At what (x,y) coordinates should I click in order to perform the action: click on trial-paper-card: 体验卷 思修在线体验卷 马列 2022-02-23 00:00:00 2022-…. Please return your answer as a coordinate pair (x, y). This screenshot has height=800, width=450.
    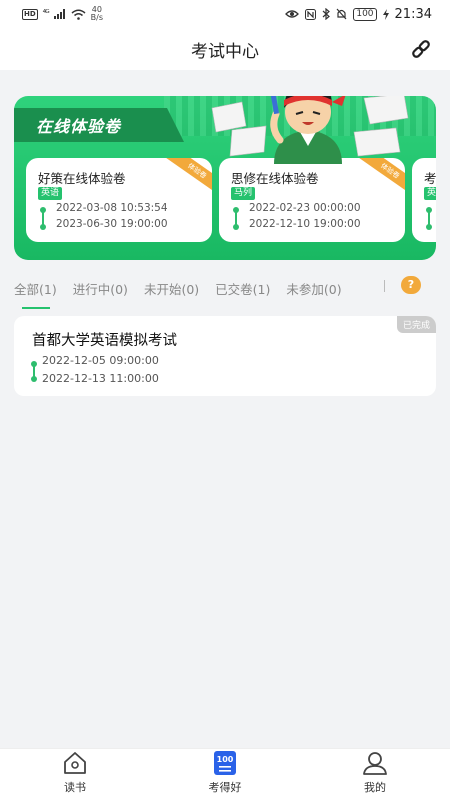
    Looking at the image, I should click on (312, 200).